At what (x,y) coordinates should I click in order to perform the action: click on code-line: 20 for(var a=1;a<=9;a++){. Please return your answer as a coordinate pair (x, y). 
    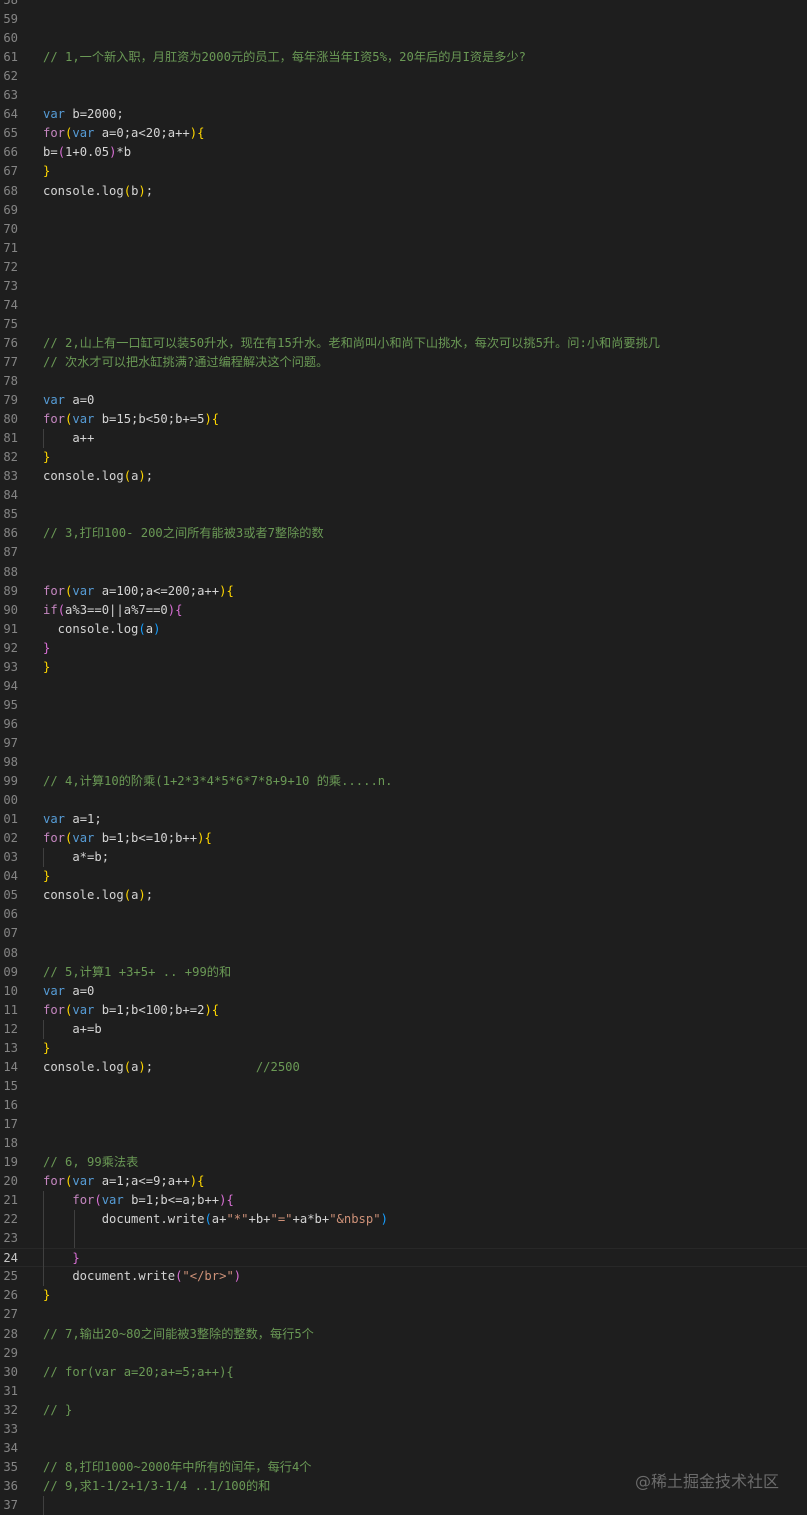
    Looking at the image, I should click on (403, 1181).